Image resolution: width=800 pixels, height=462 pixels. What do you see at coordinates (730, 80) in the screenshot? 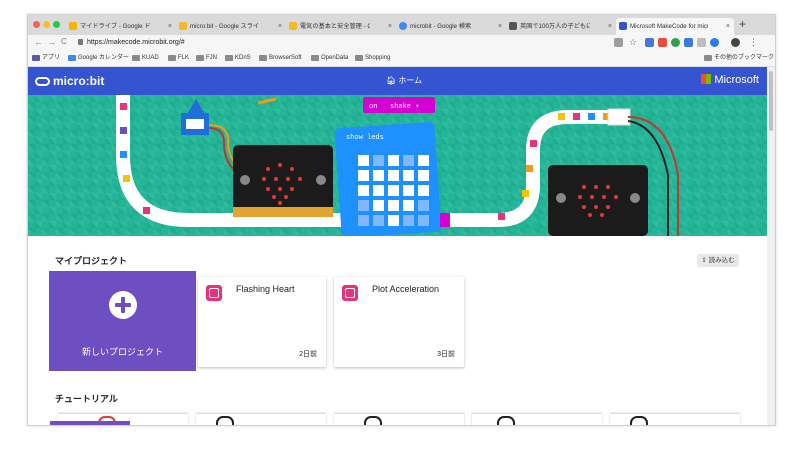
I see `microsoft-logo: Microsoft` at bounding box center [730, 80].